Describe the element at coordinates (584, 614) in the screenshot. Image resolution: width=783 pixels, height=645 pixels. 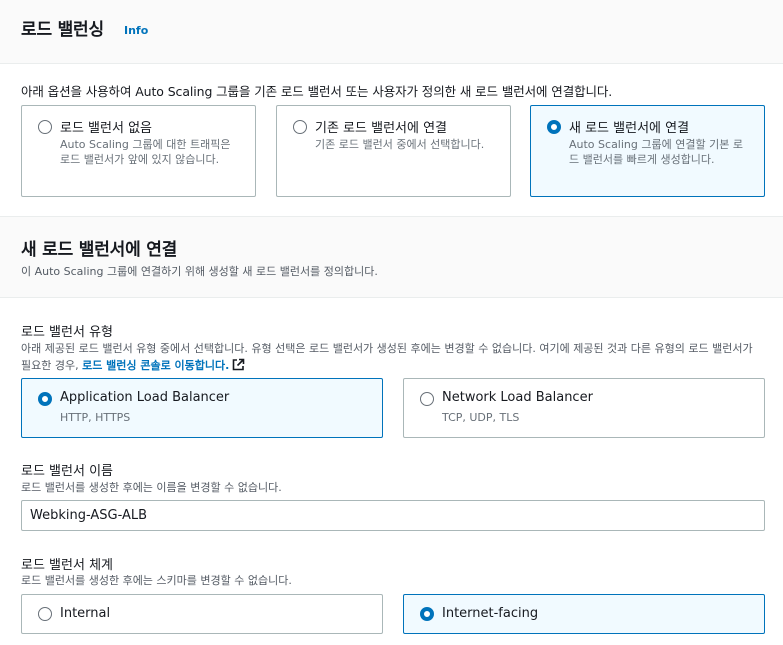
I see `option-internet-facing: Internet-facing` at that location.